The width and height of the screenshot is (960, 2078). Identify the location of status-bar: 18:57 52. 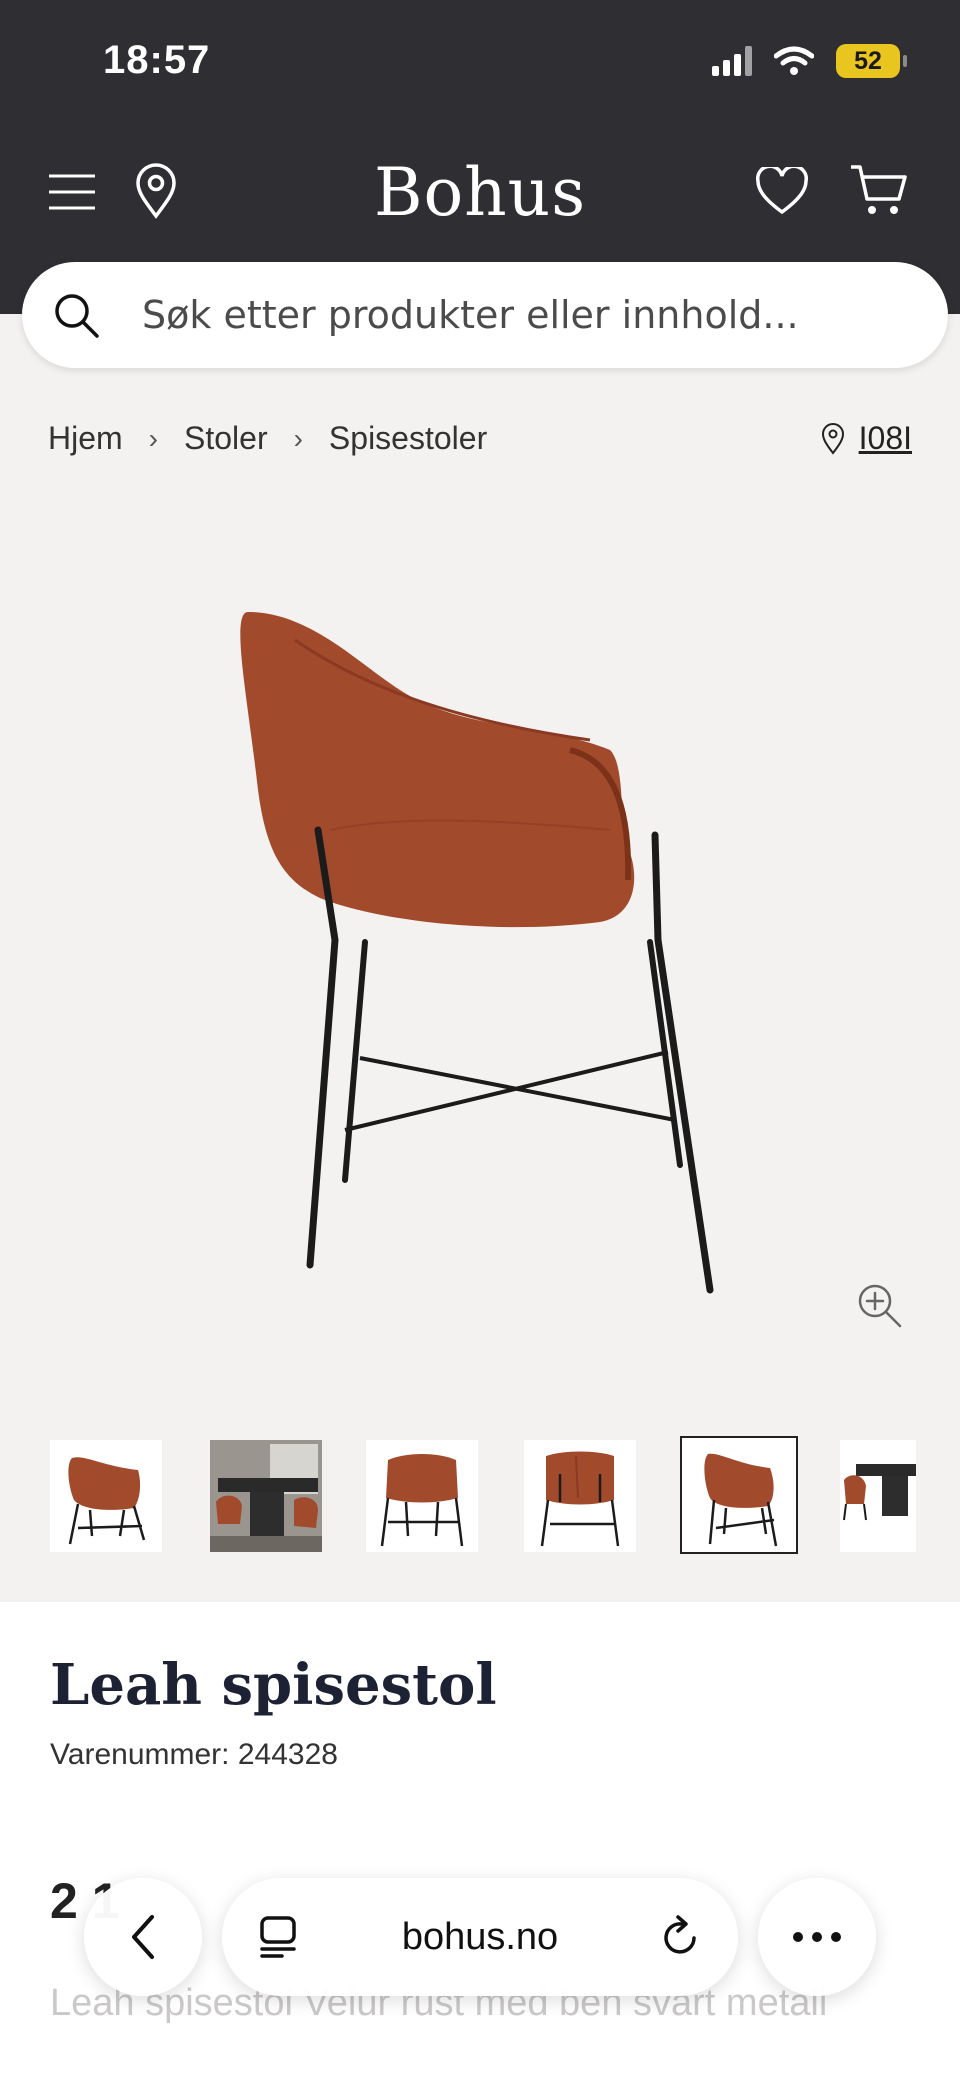
(480, 65).